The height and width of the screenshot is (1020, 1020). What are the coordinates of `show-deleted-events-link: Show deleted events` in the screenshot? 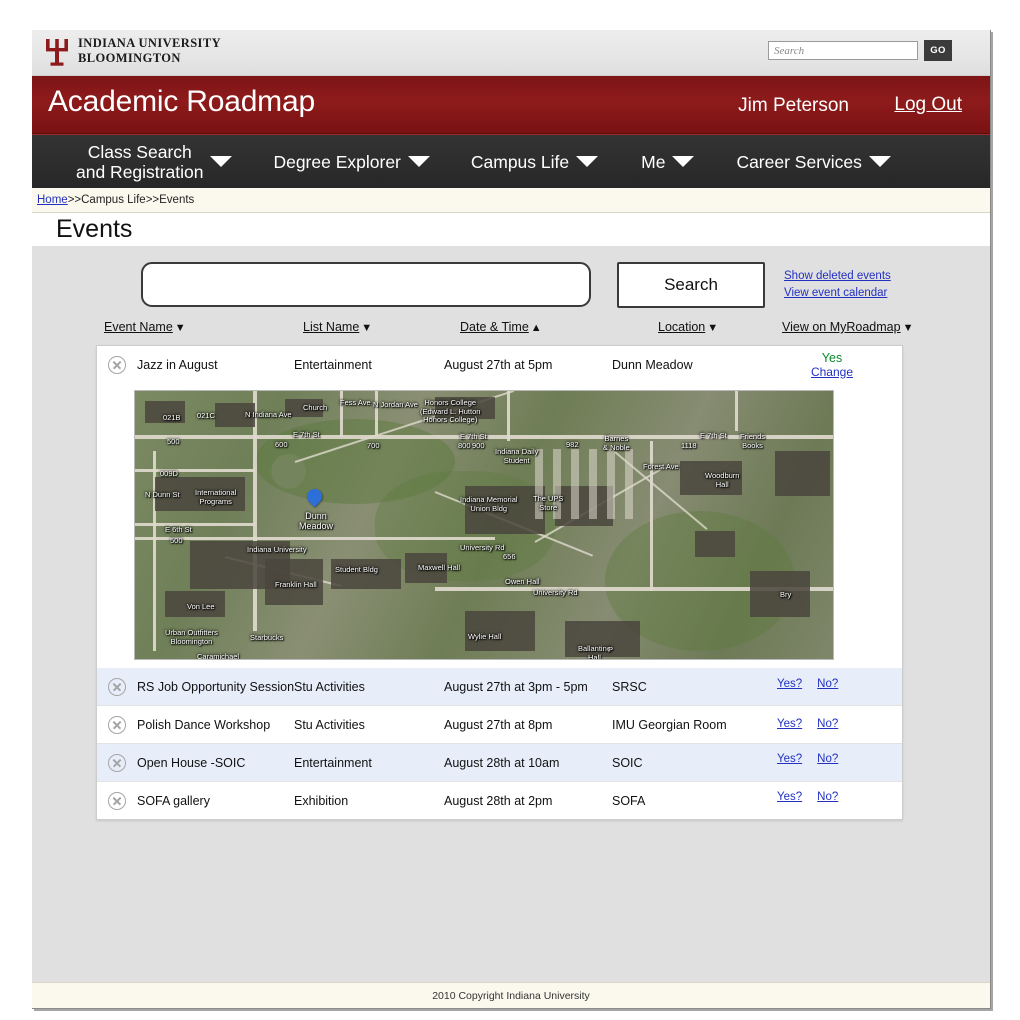 It's located at (837, 276).